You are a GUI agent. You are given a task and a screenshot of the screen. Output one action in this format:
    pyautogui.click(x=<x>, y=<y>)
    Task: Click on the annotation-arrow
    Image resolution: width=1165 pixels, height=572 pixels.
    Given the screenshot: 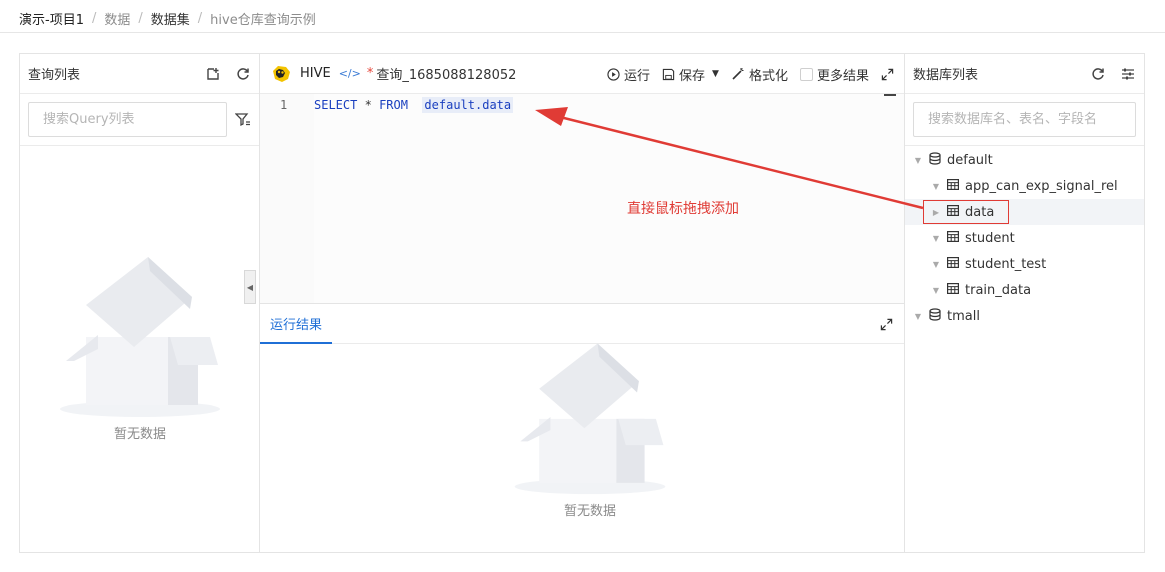 What is the action you would take?
    pyautogui.click(x=729, y=158)
    